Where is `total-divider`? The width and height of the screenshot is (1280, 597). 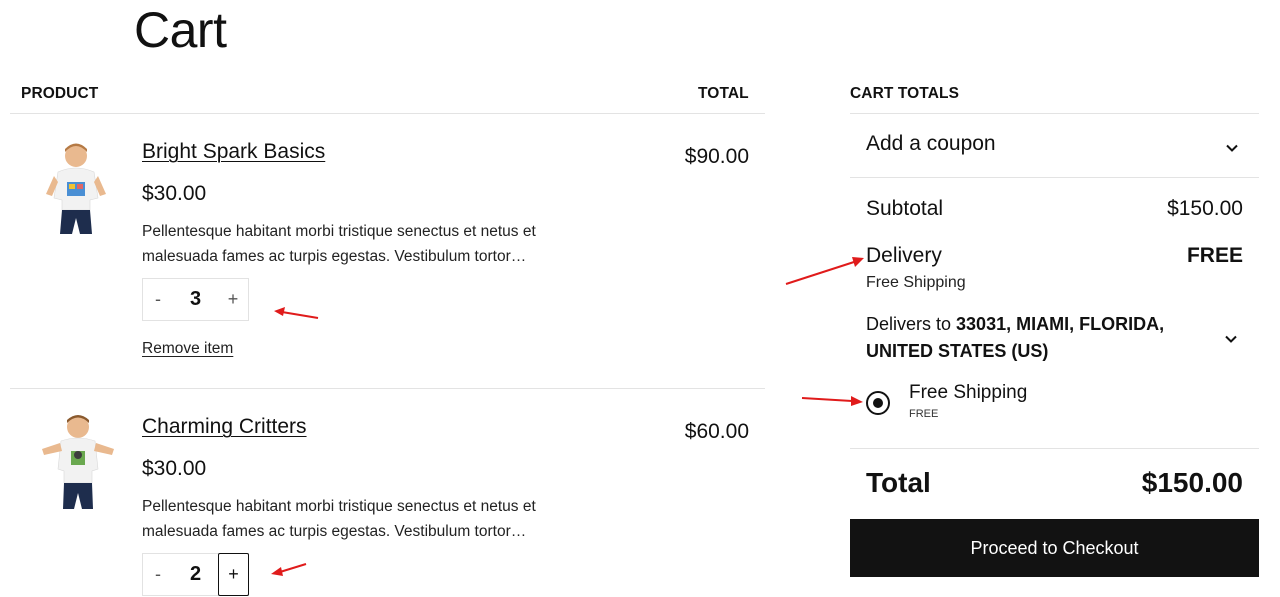 total-divider is located at coordinates (1054, 448).